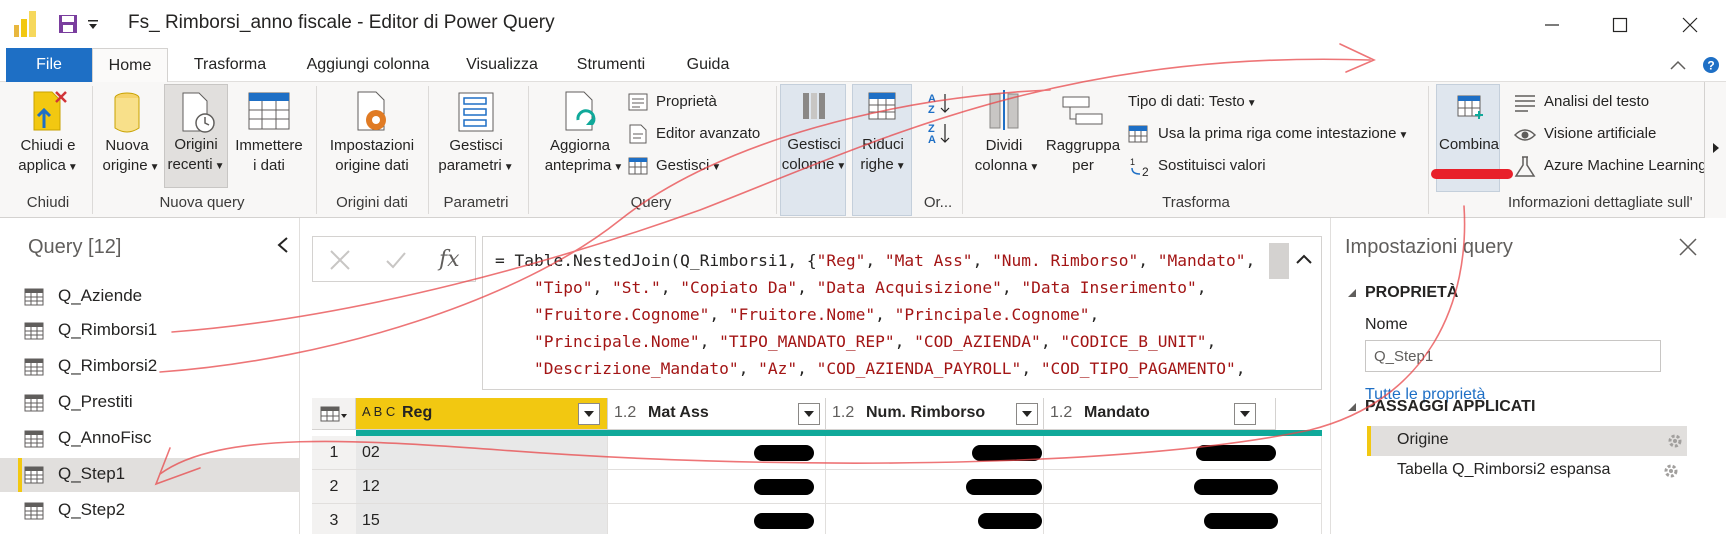 The image size is (1726, 534). Describe the element at coordinates (1614, 167) in the screenshot. I see `azure-ml-button: Azure Machine Learning` at that location.